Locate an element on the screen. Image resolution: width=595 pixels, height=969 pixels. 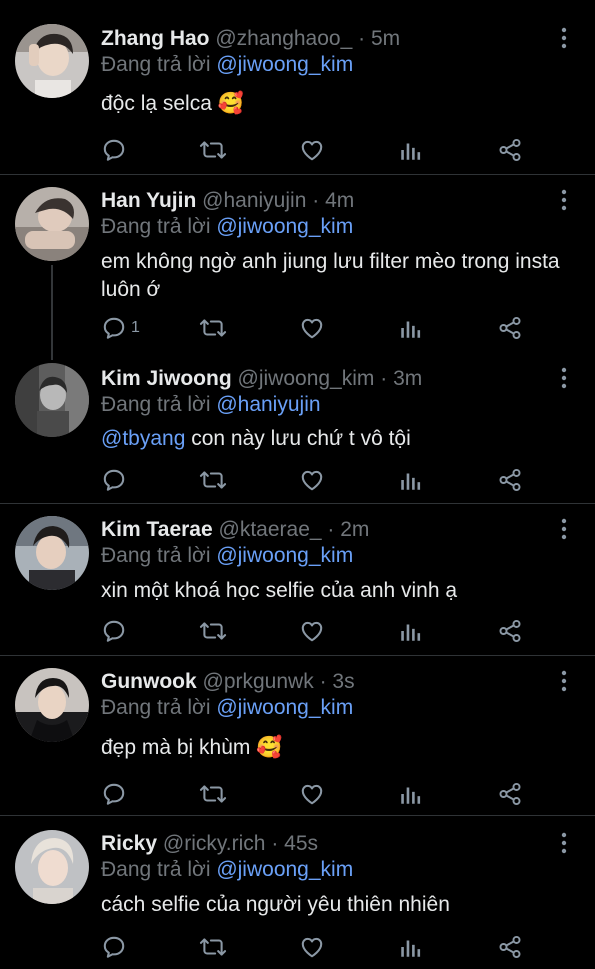
display-name: Gunwook is located at coordinates (149, 681).